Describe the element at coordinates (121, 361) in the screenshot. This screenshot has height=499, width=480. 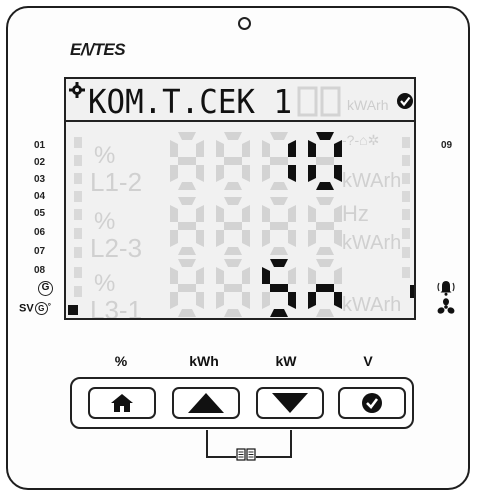
I see `button-label-percent: %` at that location.